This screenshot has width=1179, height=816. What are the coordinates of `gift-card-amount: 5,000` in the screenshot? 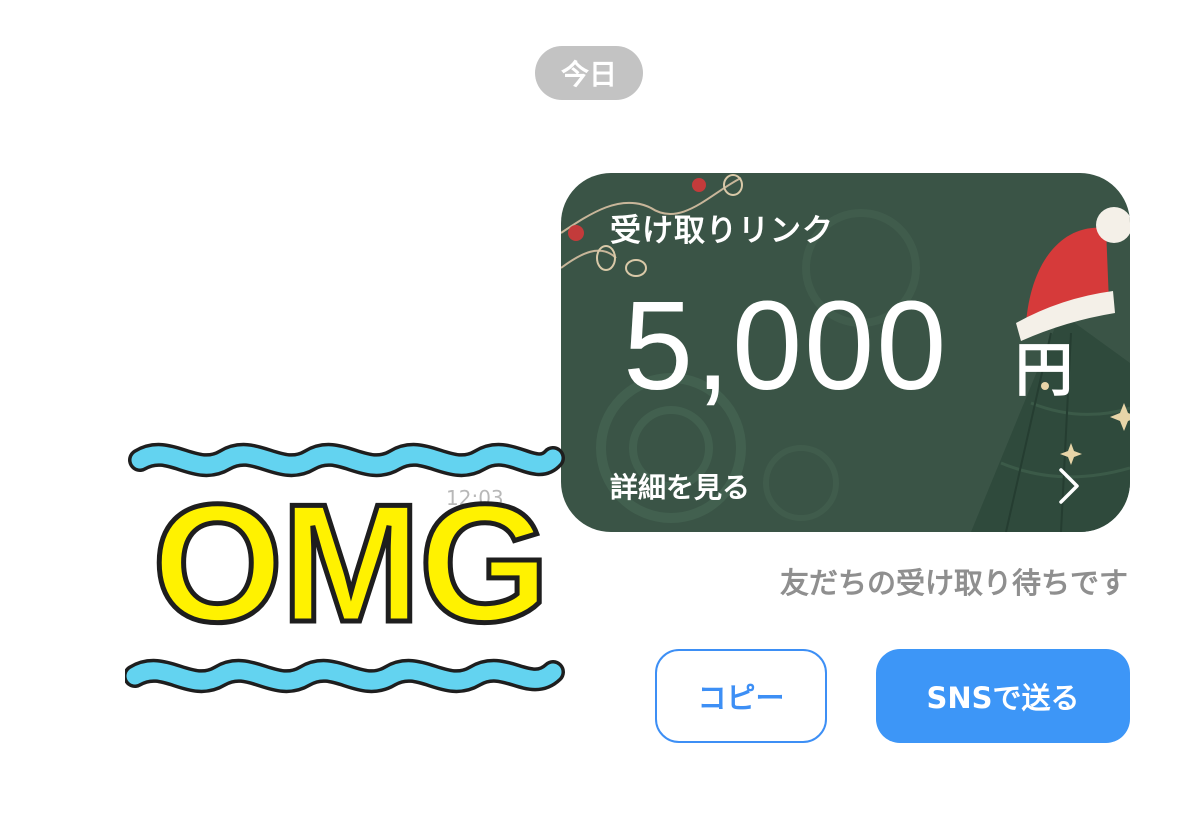 It's located at (786, 345).